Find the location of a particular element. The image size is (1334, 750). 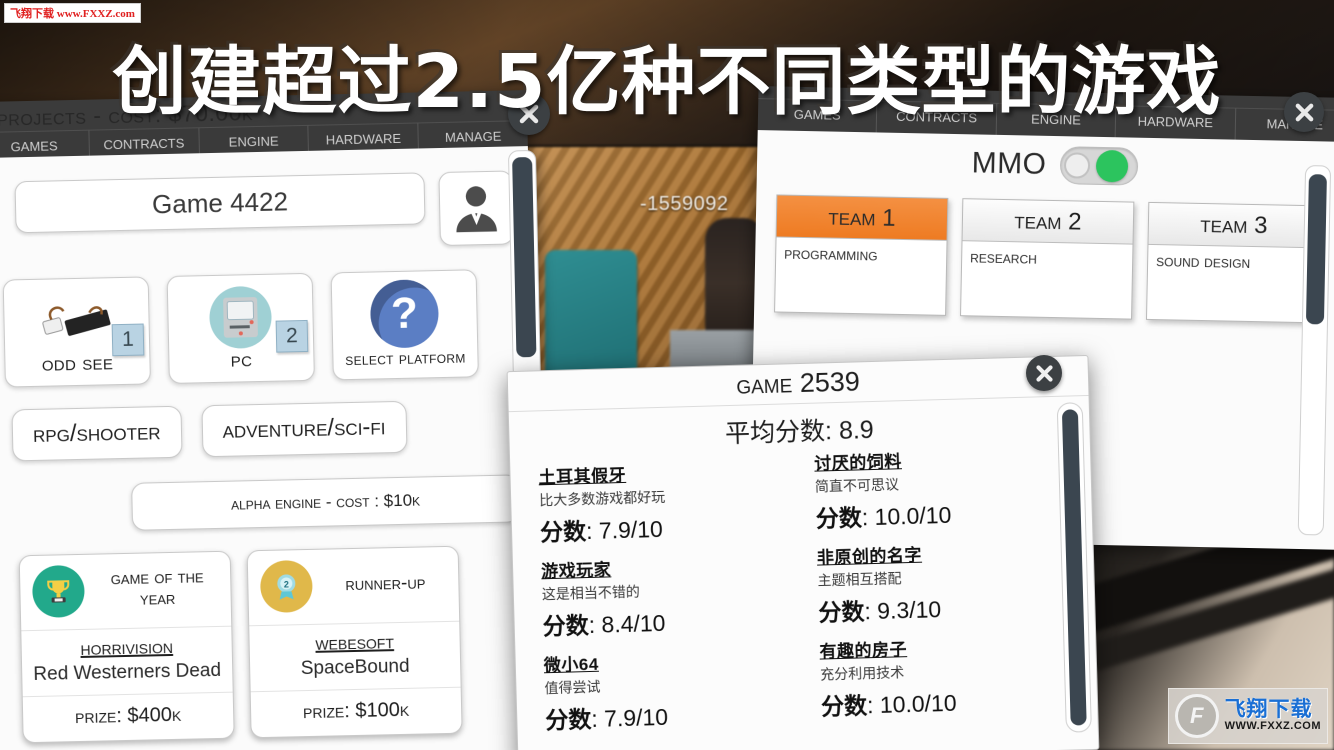

tab-engine-right: Engine is located at coordinates (1056, 120).